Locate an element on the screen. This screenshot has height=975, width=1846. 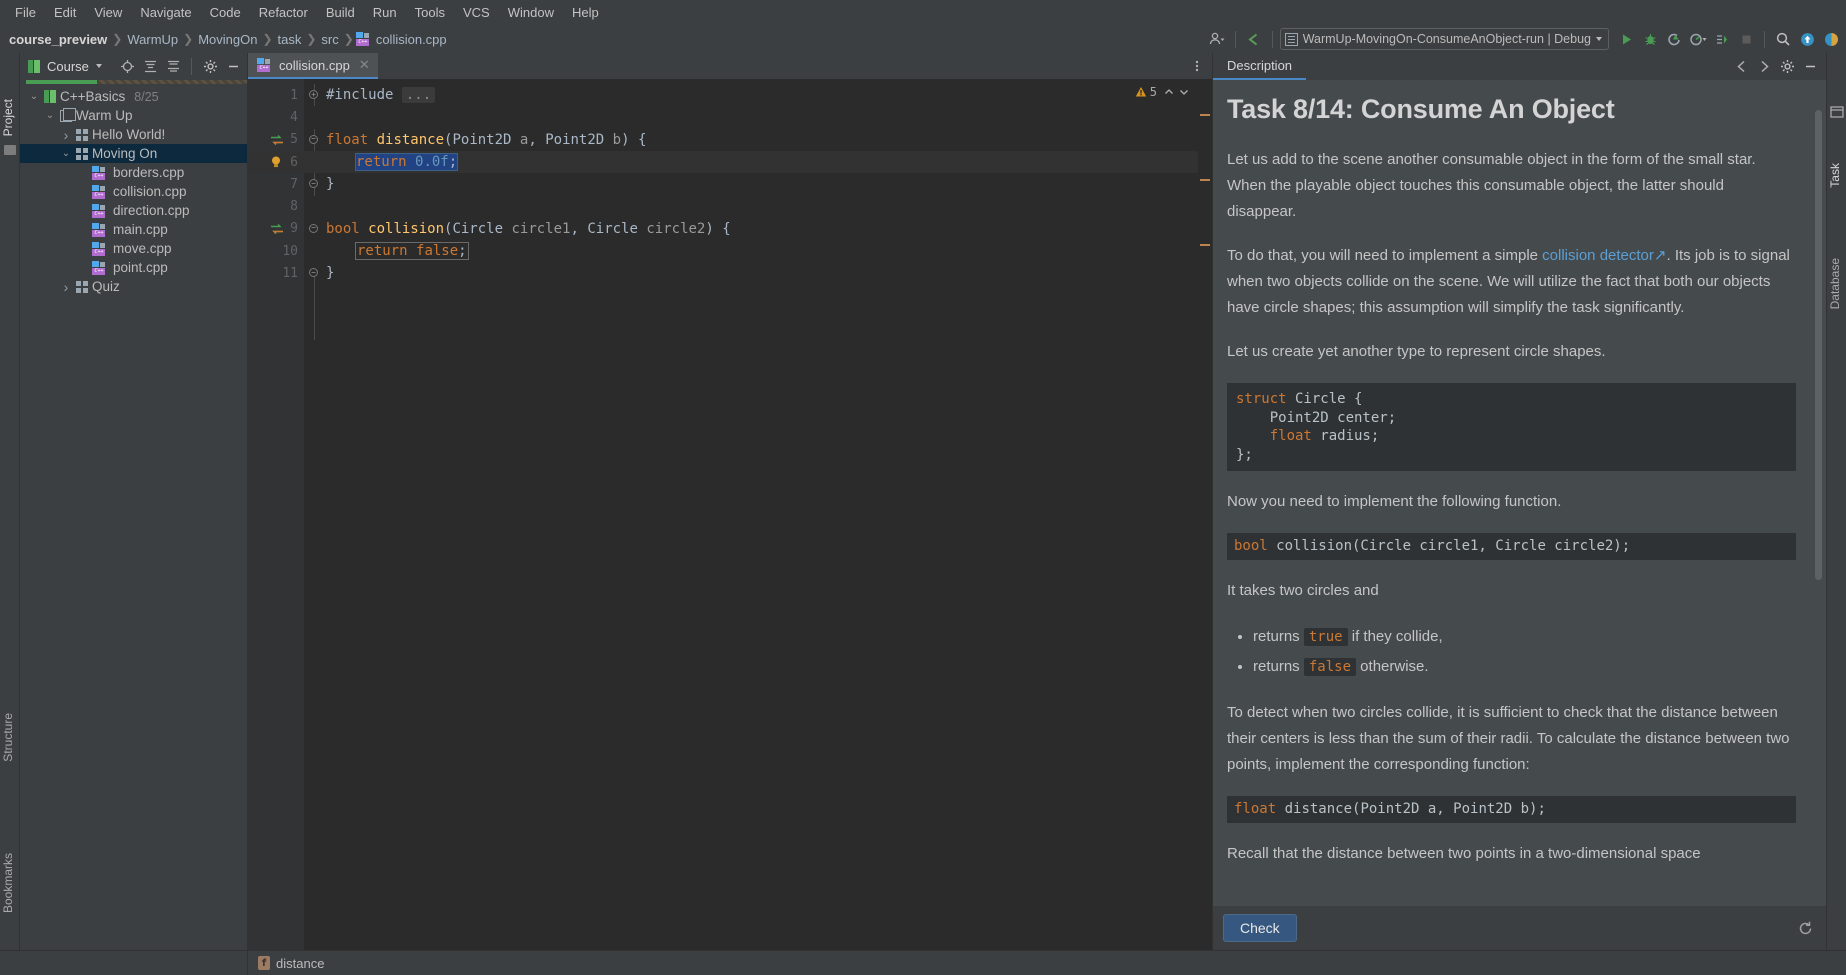
collapse-all-icon is located at coordinates (150, 66).